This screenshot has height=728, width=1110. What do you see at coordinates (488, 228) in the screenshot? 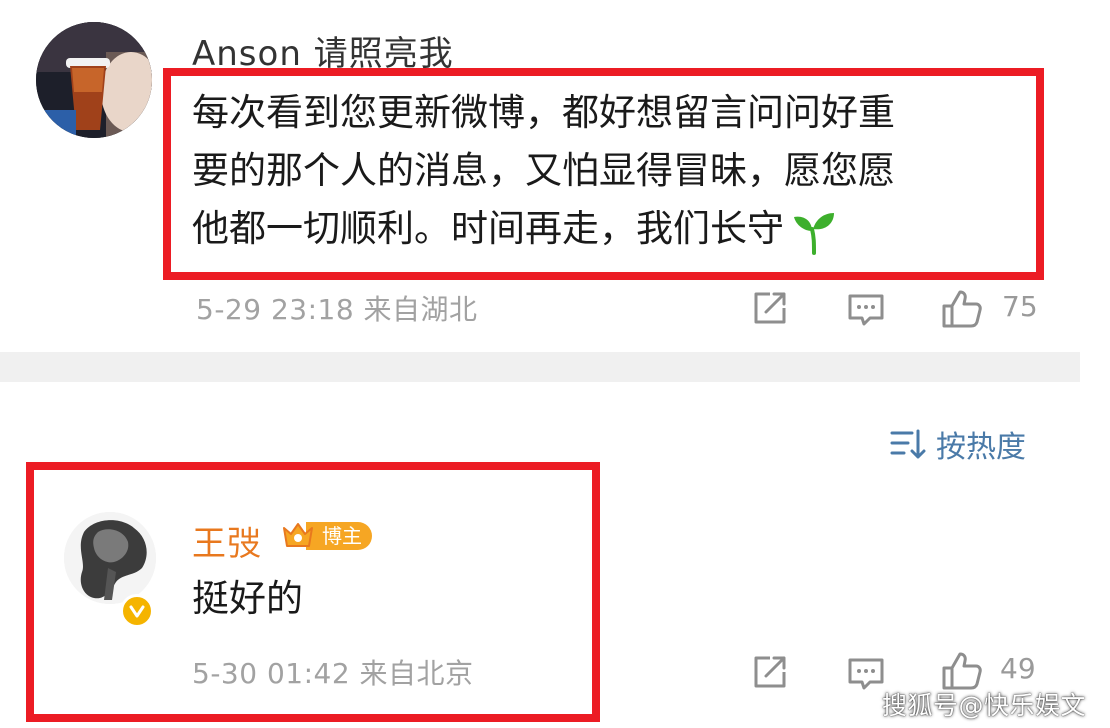
I see `comment-text-line-content: 他都一切顺利。时间再走，我们长守` at bounding box center [488, 228].